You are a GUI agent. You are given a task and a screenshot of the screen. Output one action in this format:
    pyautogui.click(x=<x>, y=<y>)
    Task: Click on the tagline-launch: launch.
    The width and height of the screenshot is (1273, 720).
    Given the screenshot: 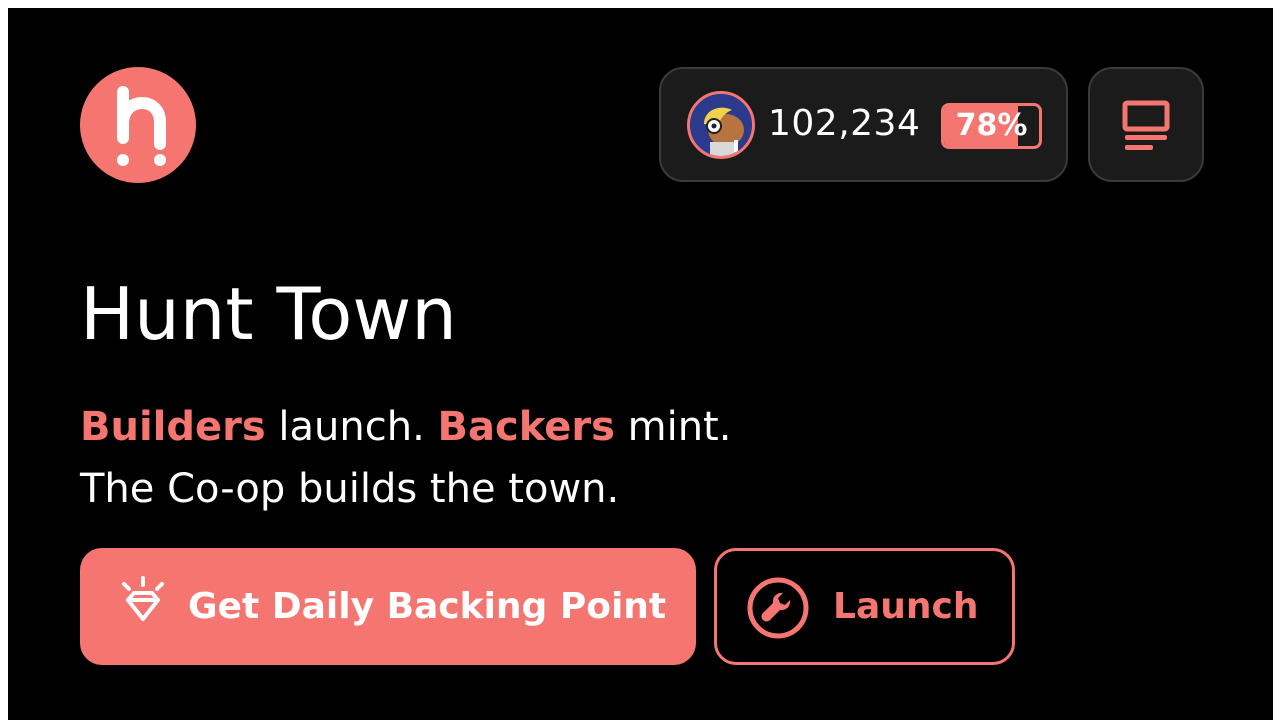 What is the action you would take?
    pyautogui.click(x=351, y=427)
    